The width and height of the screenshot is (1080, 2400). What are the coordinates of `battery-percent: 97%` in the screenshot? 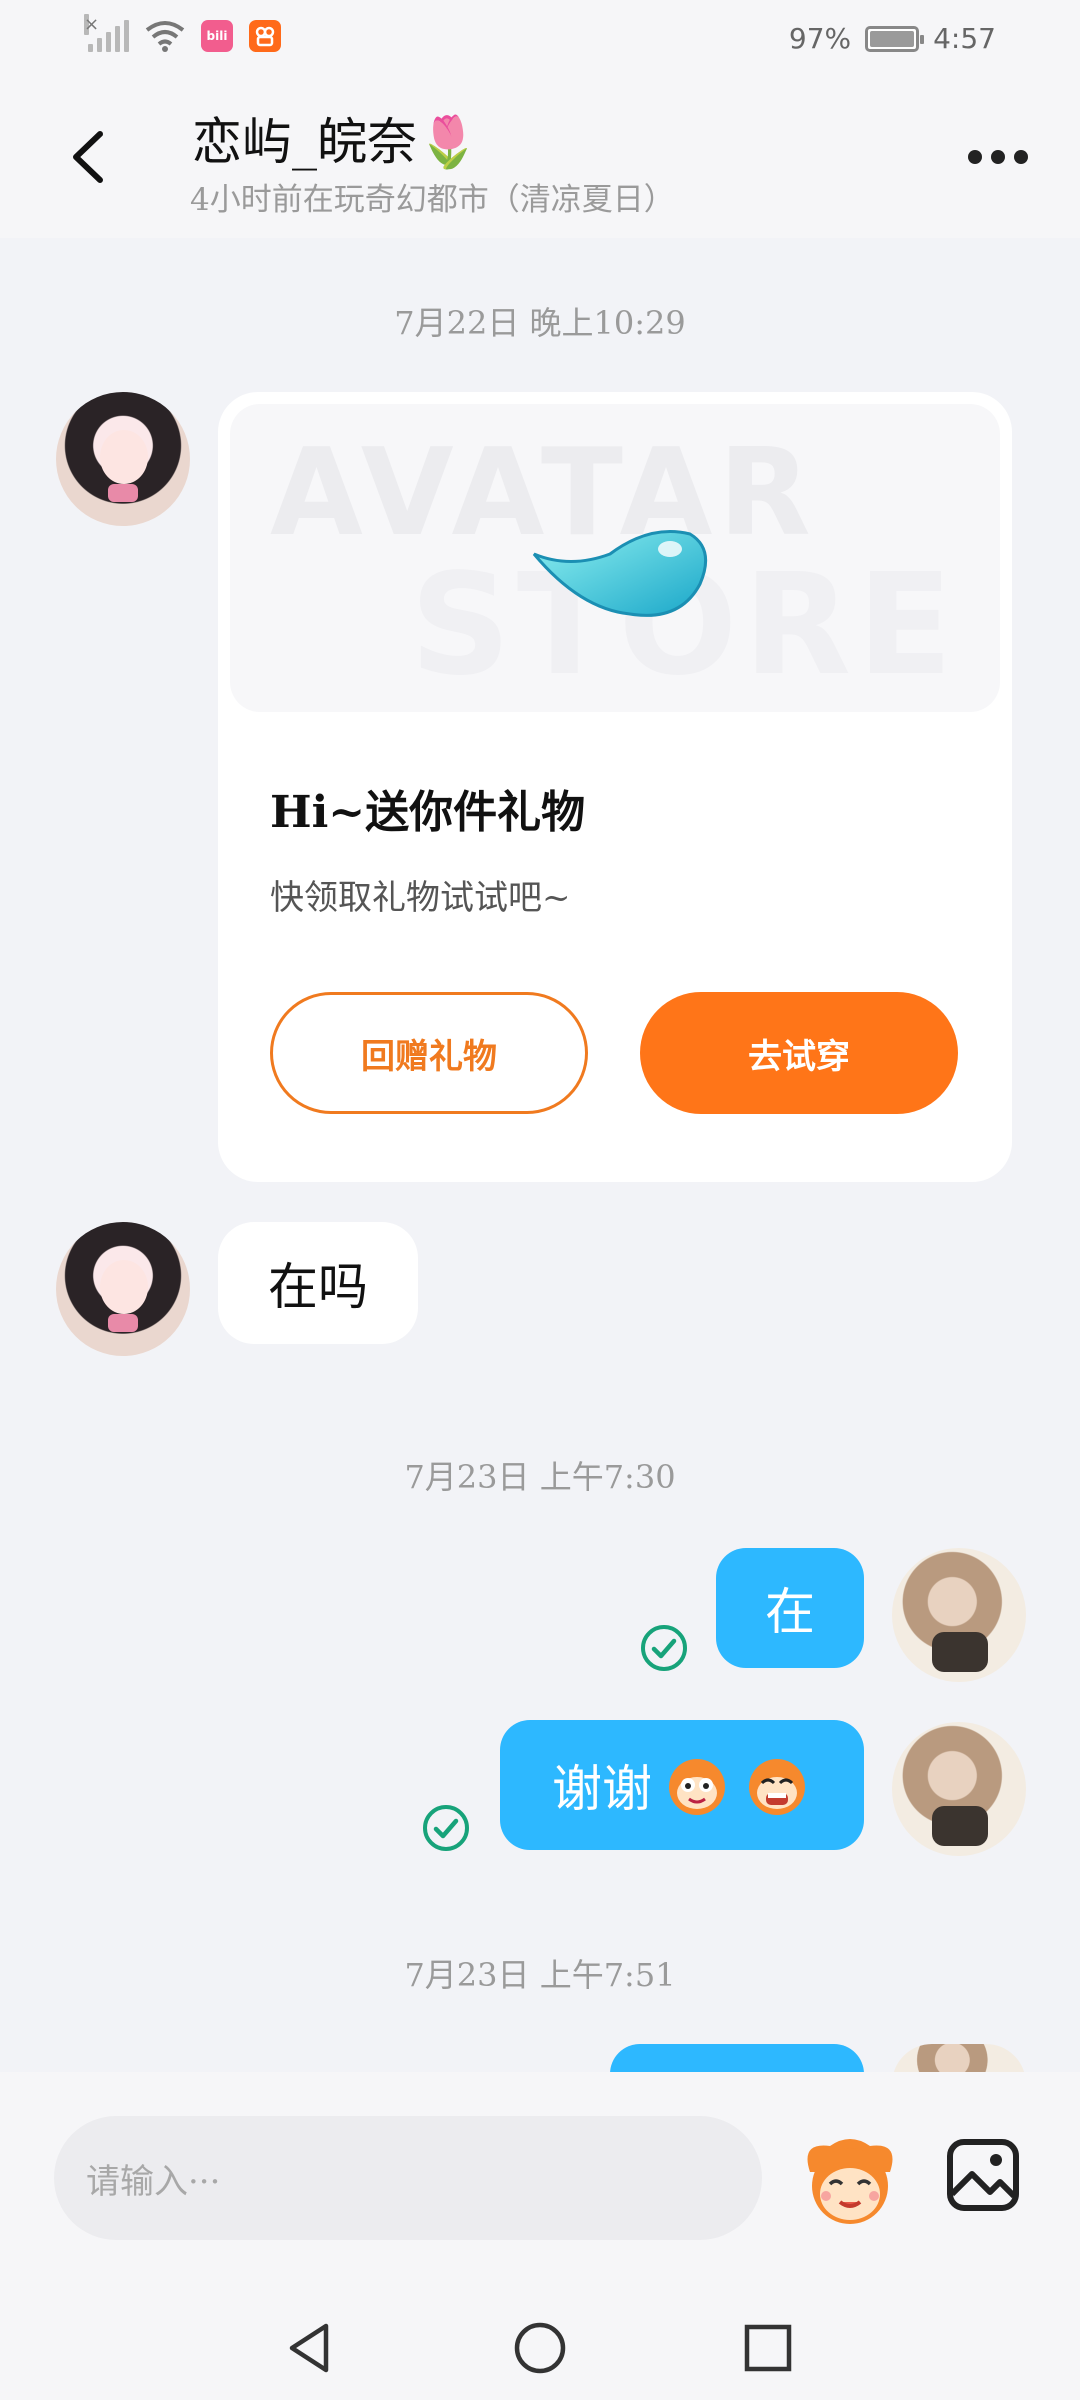 It's located at (820, 38).